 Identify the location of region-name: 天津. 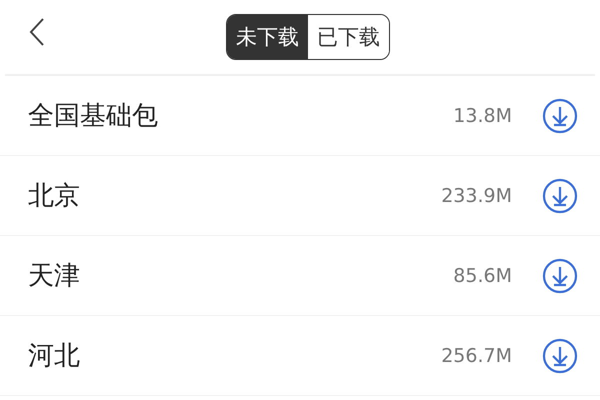
(54, 276).